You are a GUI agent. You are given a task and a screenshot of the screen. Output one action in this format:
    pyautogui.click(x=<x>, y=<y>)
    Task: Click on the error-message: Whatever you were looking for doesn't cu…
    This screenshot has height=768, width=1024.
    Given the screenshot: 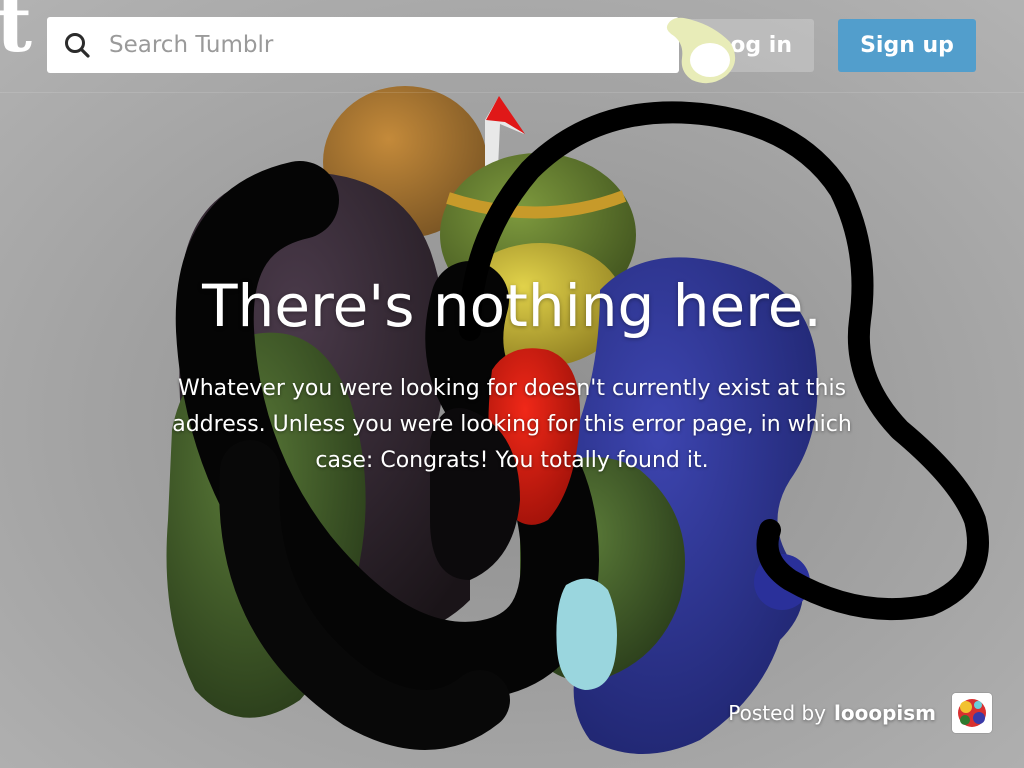 What is the action you would take?
    pyautogui.click(x=512, y=424)
    